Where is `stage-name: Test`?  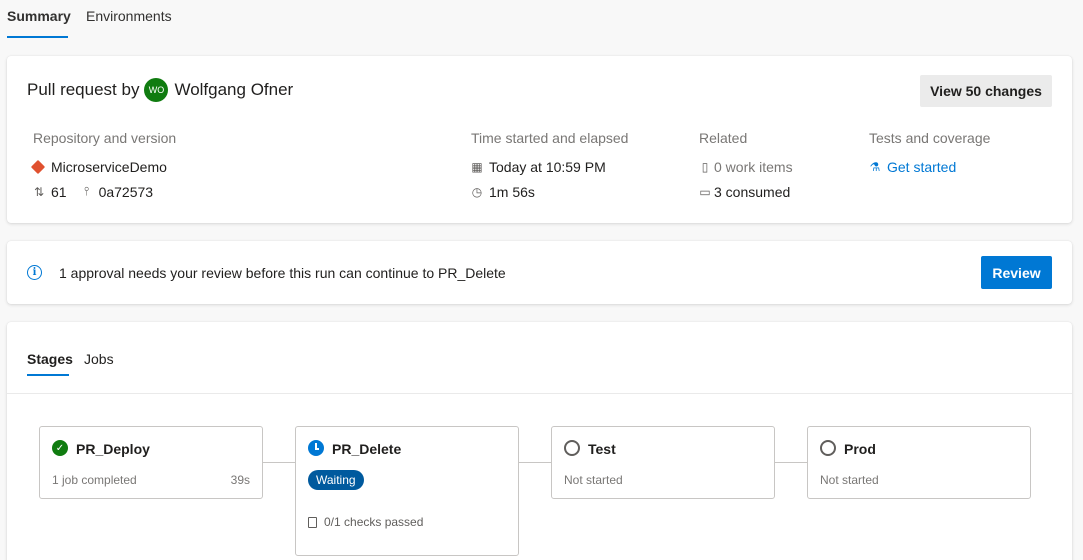
stage-name: Test is located at coordinates (602, 449).